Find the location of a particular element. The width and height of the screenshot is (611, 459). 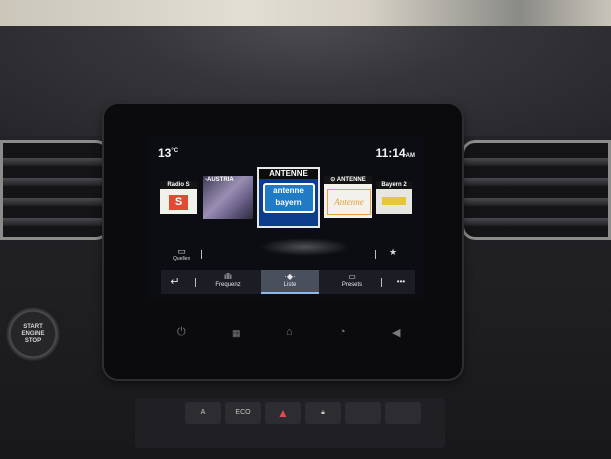

sources-label: Quellen is located at coordinates (182, 259).